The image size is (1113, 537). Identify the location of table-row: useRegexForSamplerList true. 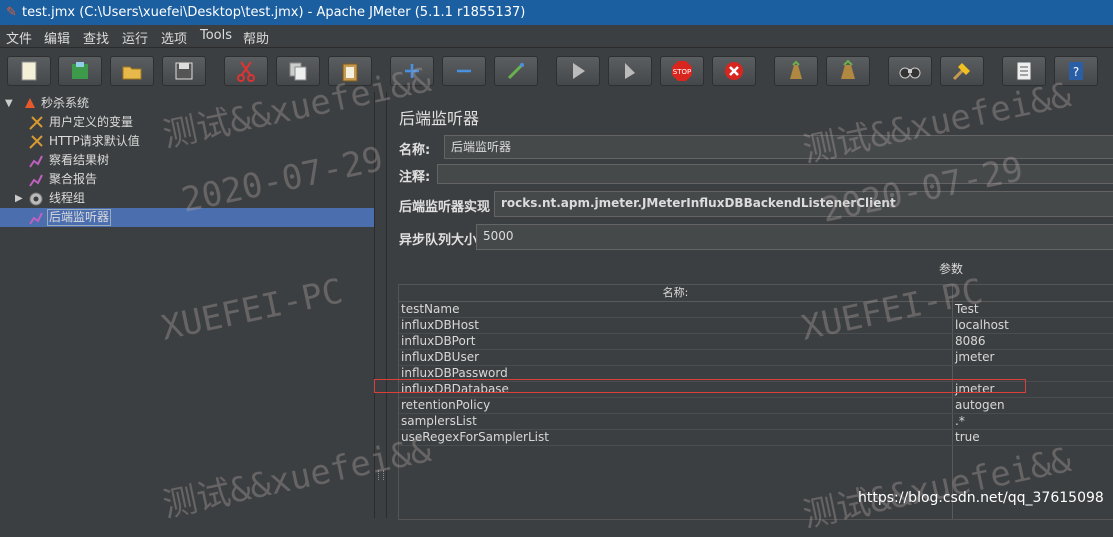
(756, 437).